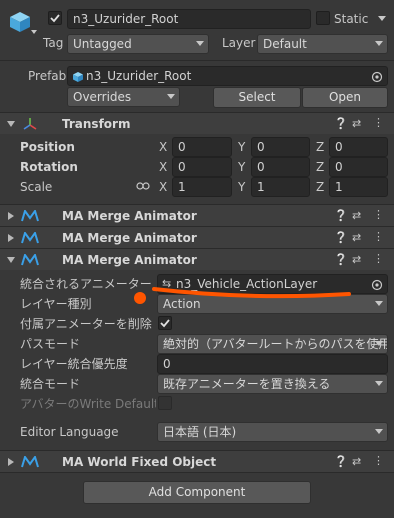 The image size is (394, 518). Describe the element at coordinates (358, 147) in the screenshot. I see `position-z-field: 0` at that location.